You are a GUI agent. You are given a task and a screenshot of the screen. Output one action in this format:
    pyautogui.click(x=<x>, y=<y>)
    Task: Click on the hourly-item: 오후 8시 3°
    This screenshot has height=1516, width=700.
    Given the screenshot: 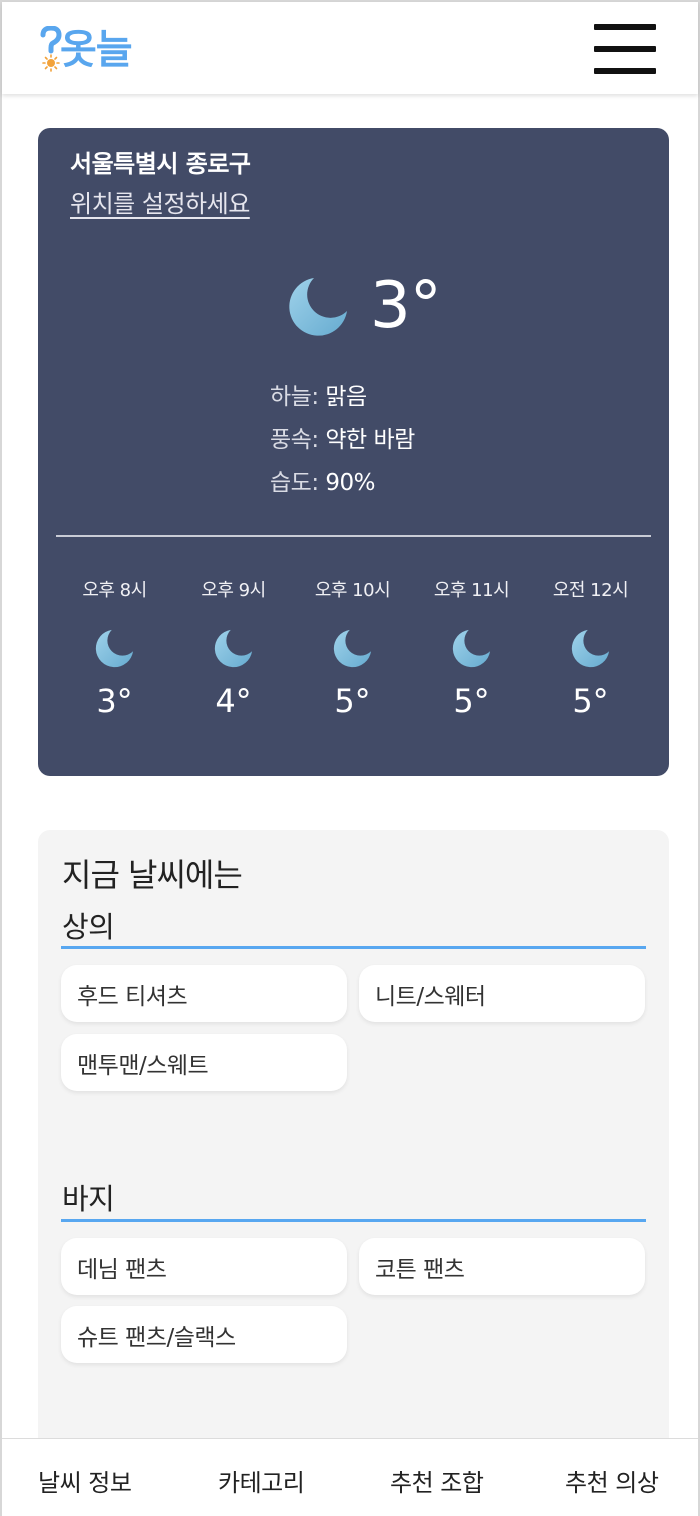 What is the action you would take?
    pyautogui.click(x=114, y=648)
    